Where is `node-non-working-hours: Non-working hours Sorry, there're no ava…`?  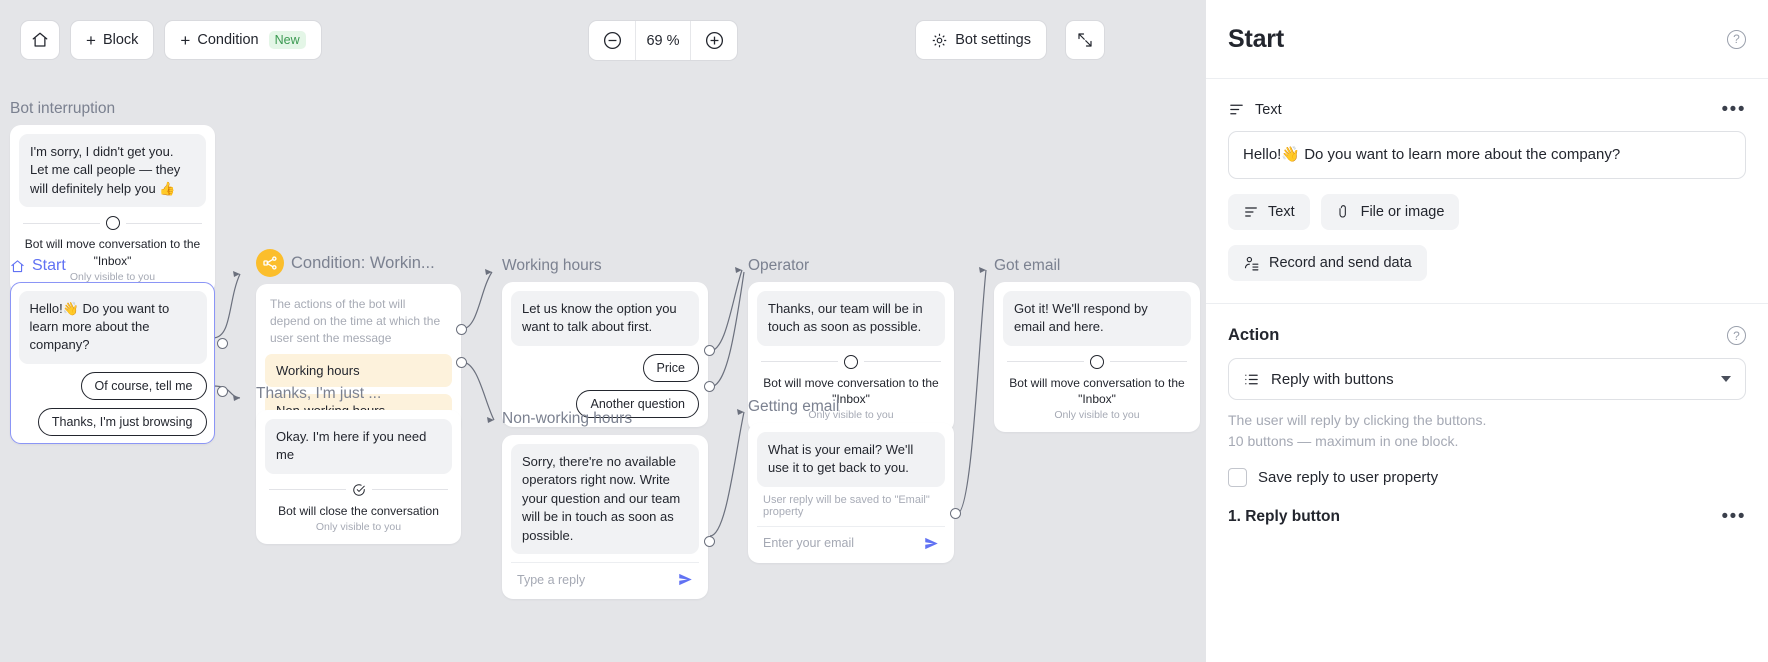 node-non-working-hours: Non-working hours Sorry, there're no ava… is located at coordinates (608, 505).